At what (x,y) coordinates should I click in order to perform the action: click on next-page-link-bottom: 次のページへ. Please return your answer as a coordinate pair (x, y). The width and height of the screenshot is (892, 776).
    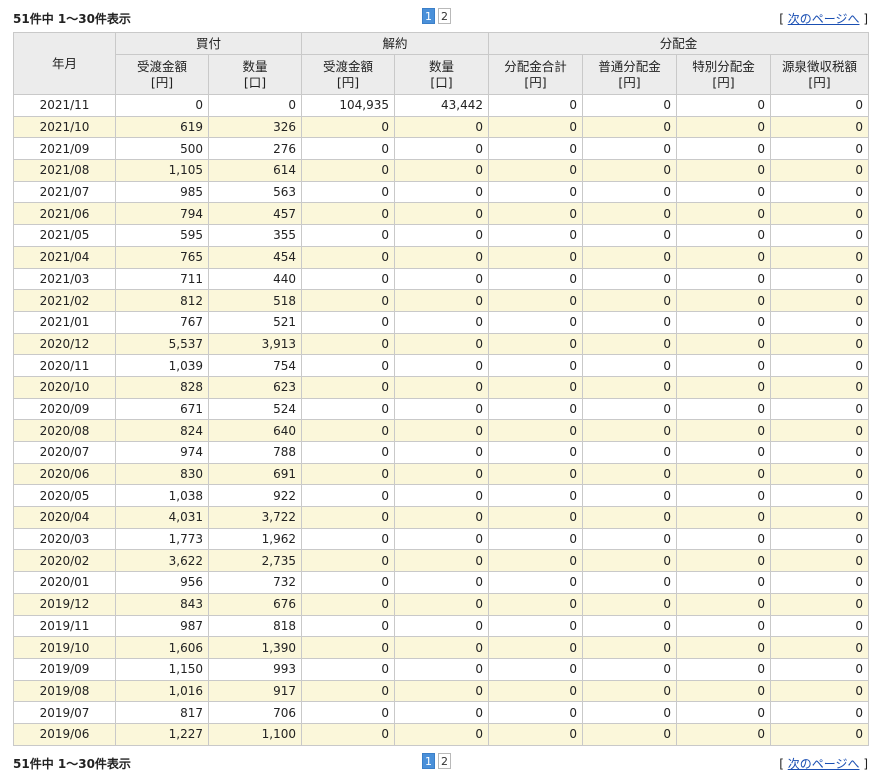
    Looking at the image, I should click on (824, 764).